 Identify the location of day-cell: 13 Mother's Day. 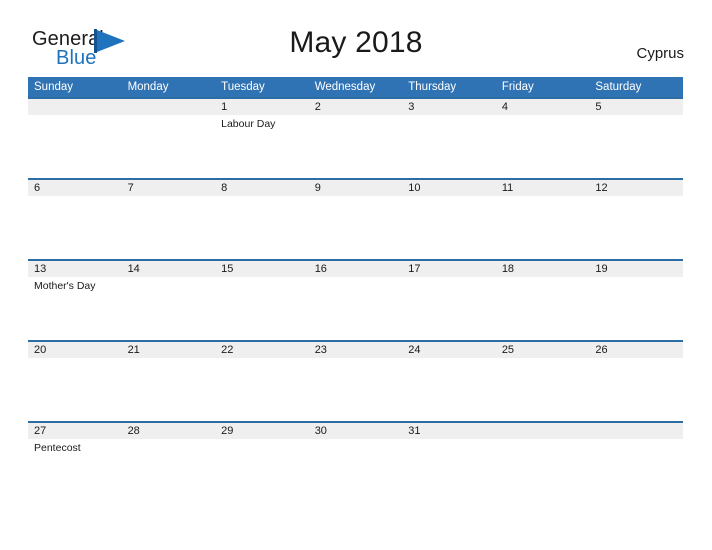
(75, 300).